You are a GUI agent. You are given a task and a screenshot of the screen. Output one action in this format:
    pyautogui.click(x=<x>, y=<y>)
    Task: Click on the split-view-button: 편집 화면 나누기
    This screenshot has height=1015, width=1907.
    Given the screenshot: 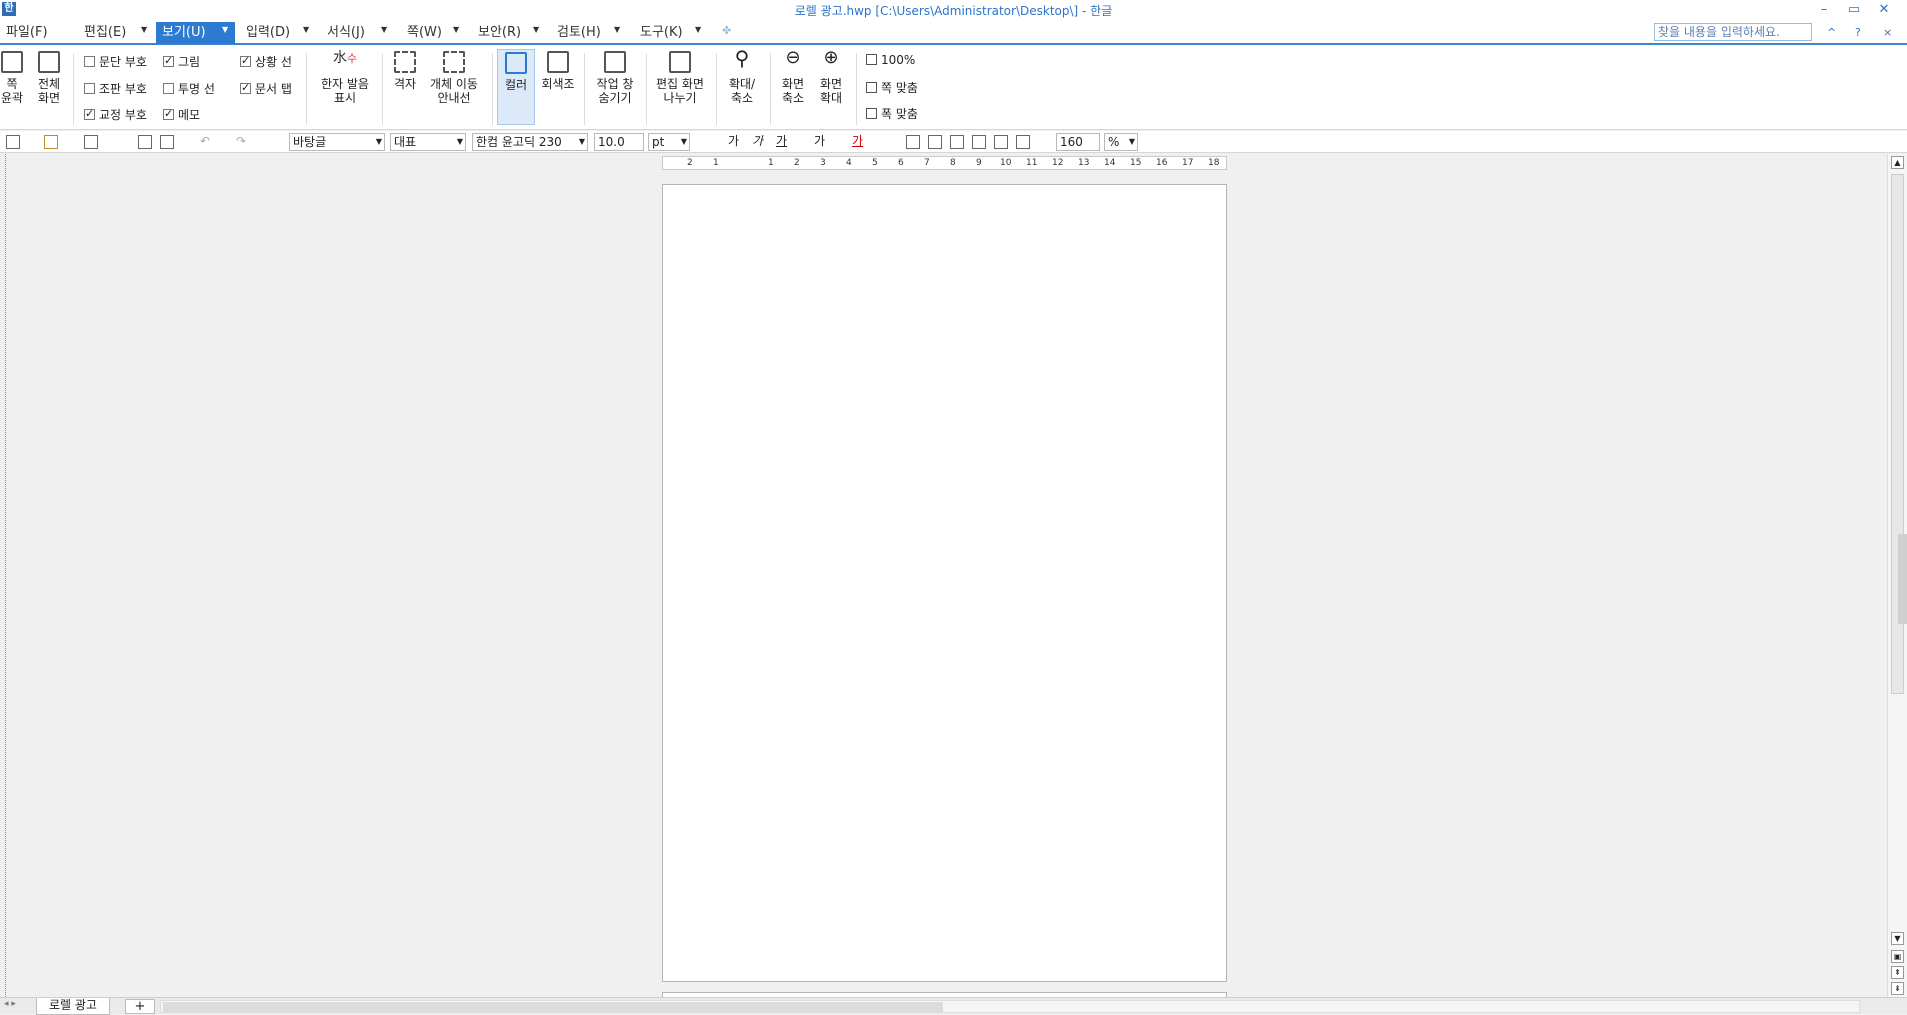 What is the action you would take?
    pyautogui.click(x=680, y=78)
    